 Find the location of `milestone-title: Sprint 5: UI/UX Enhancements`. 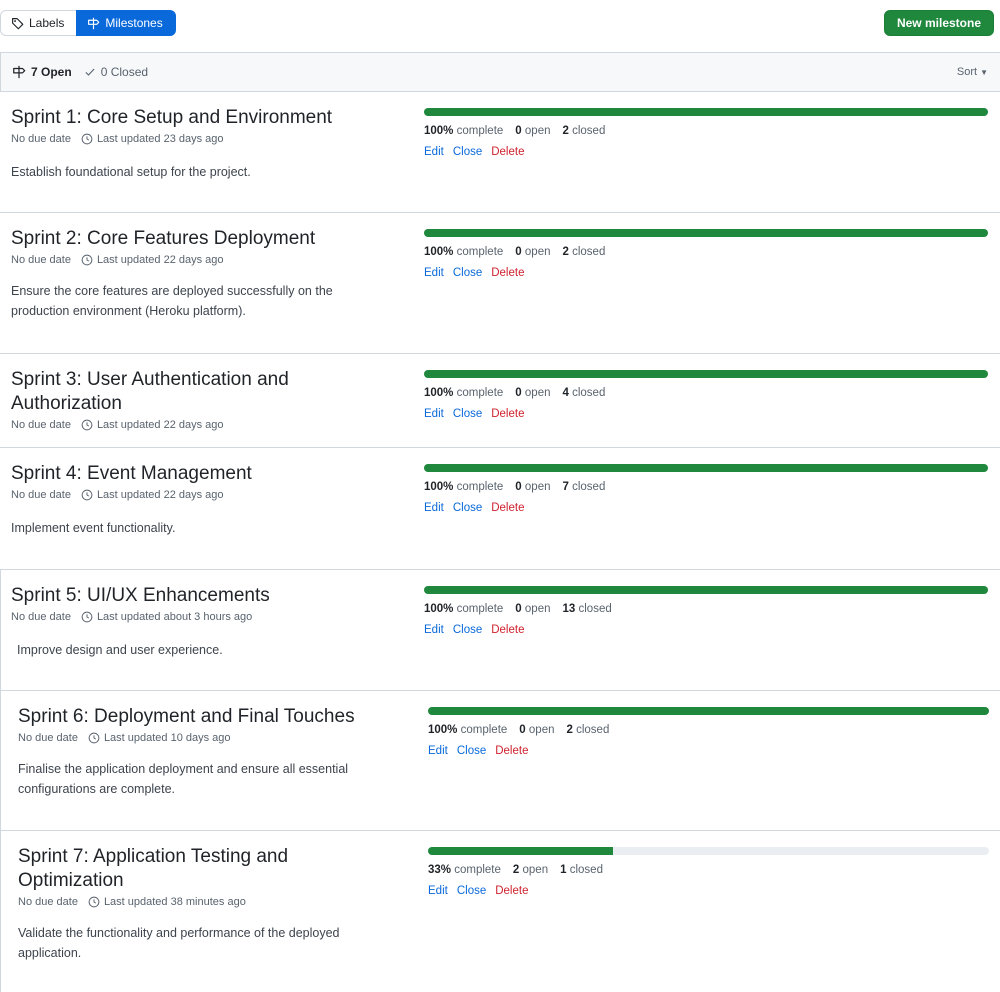

milestone-title: Sprint 5: UI/UX Enhancements is located at coordinates (206, 596).